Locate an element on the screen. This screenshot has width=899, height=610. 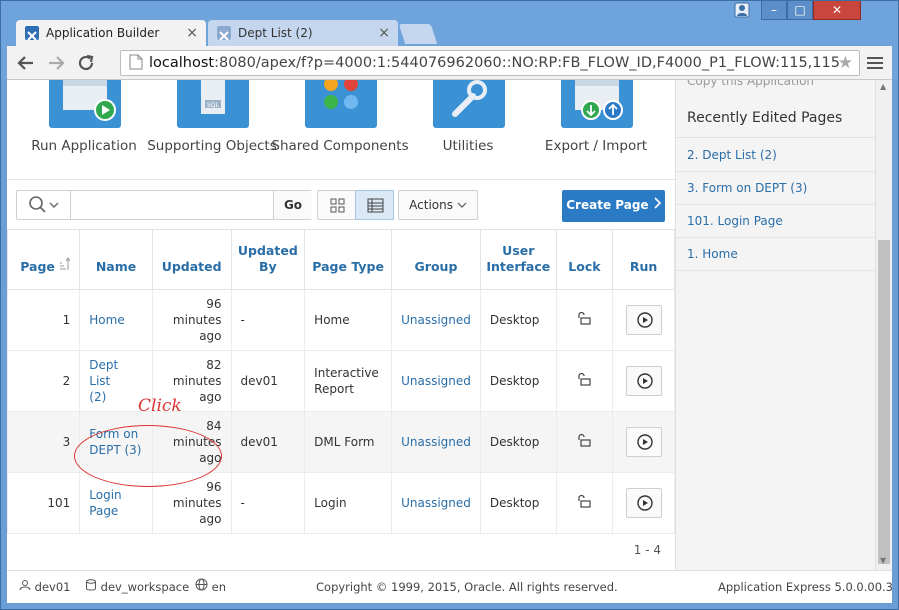
updated-line: 82 is located at coordinates (214, 365).